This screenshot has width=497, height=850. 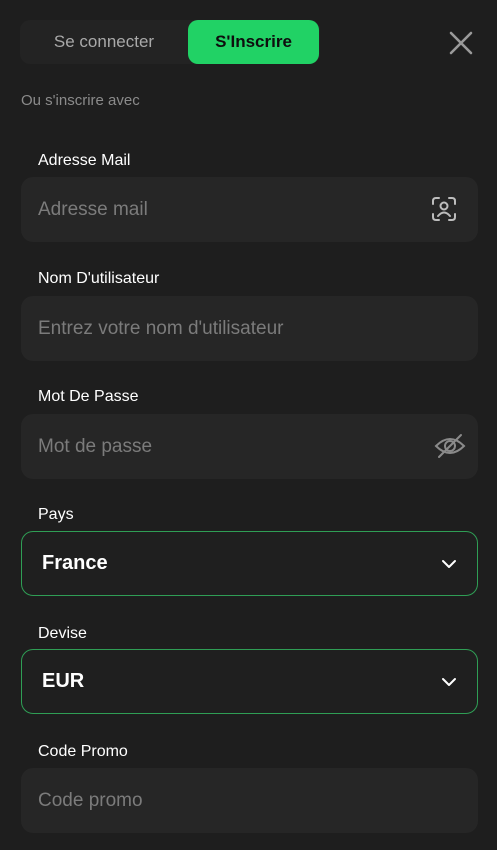 I want to click on currency-selected-value: EUR, so click(x=63, y=681).